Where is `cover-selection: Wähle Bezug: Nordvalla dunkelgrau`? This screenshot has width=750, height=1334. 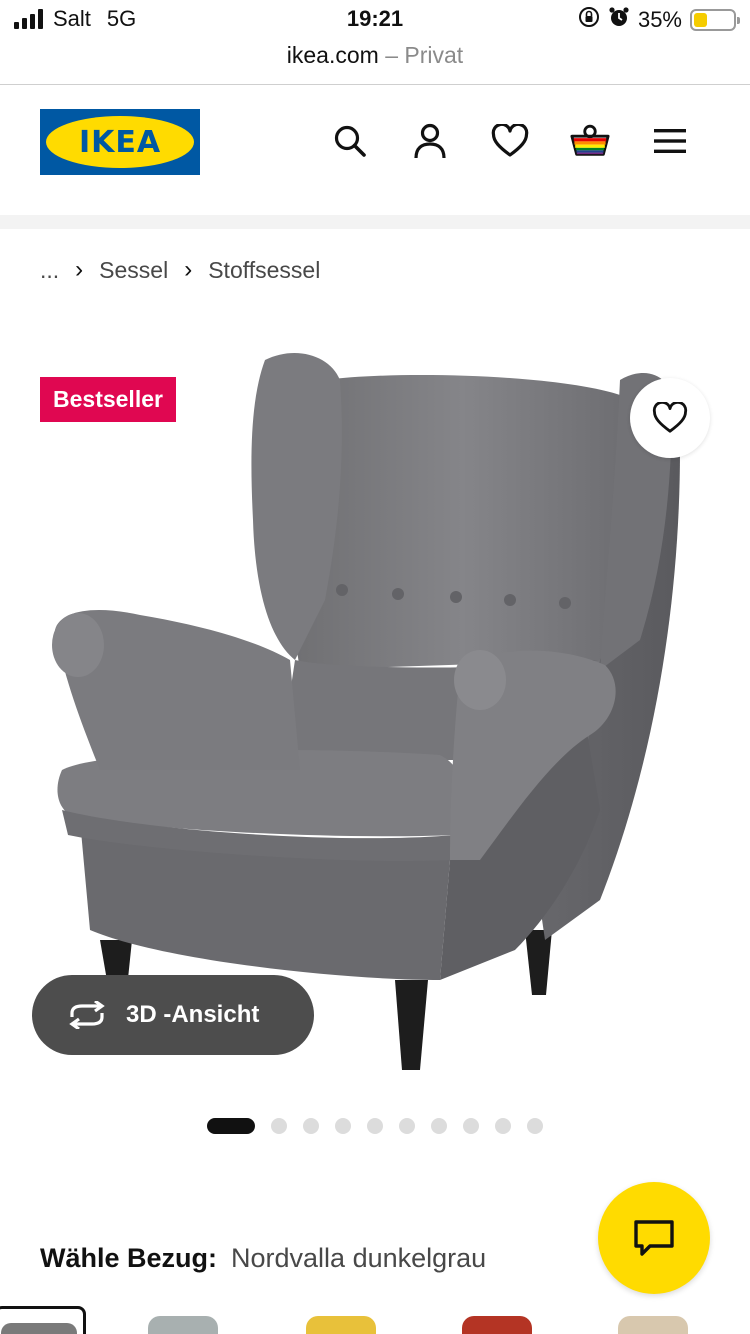
cover-selection: Wähle Bezug: Nordvalla dunkelgrau is located at coordinates (263, 1258).